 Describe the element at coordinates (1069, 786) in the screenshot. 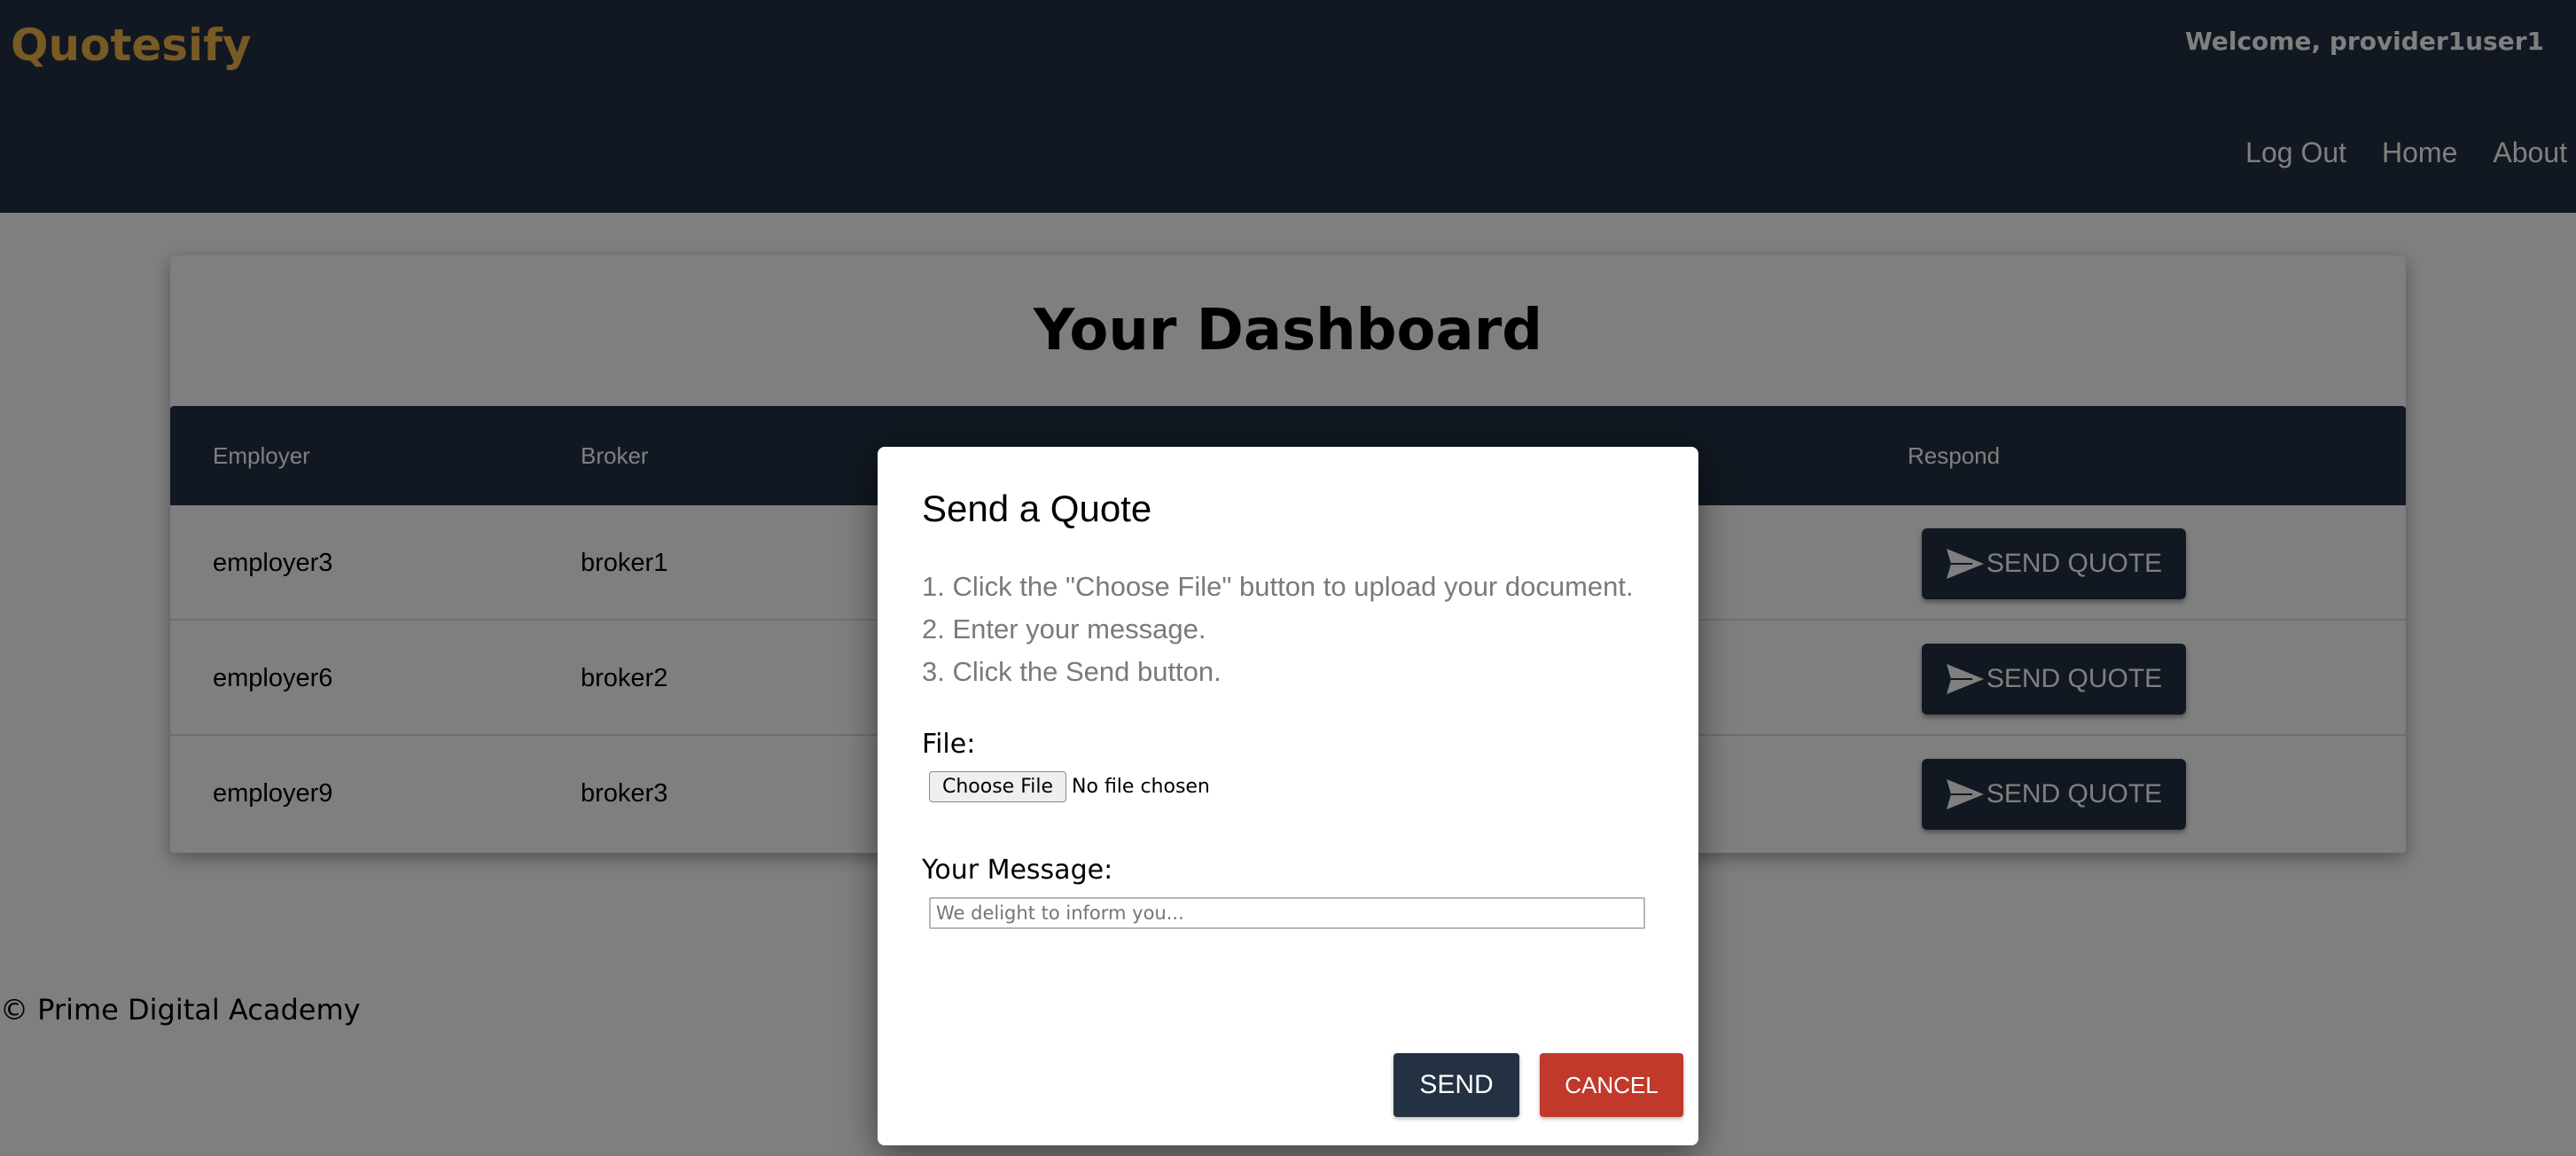

I see `file-input: Choose File No file chosen` at that location.